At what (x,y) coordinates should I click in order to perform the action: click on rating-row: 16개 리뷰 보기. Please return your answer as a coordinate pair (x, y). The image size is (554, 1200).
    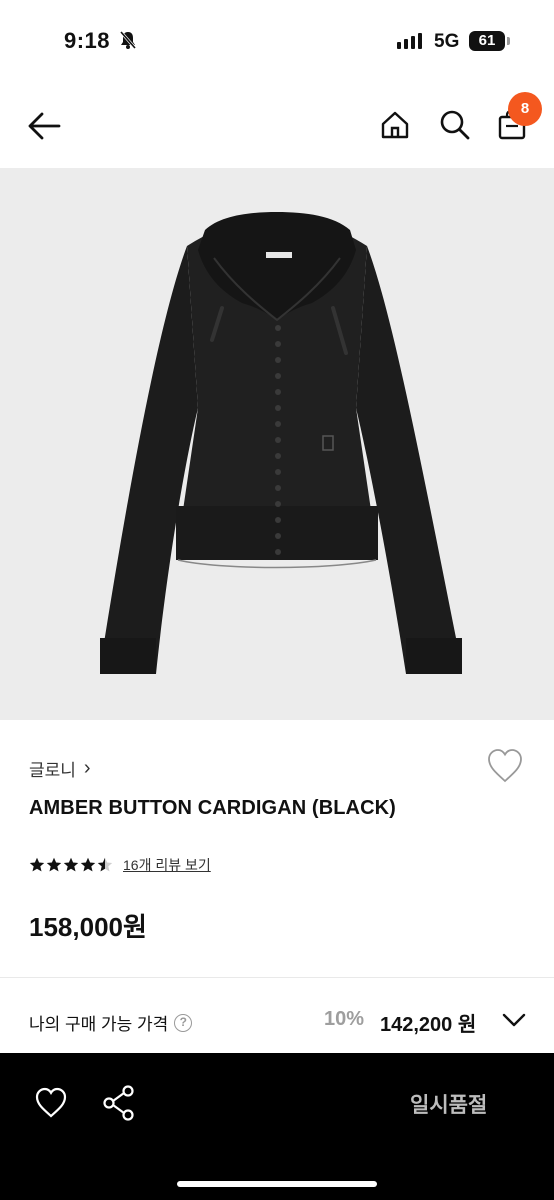
    Looking at the image, I should click on (120, 865).